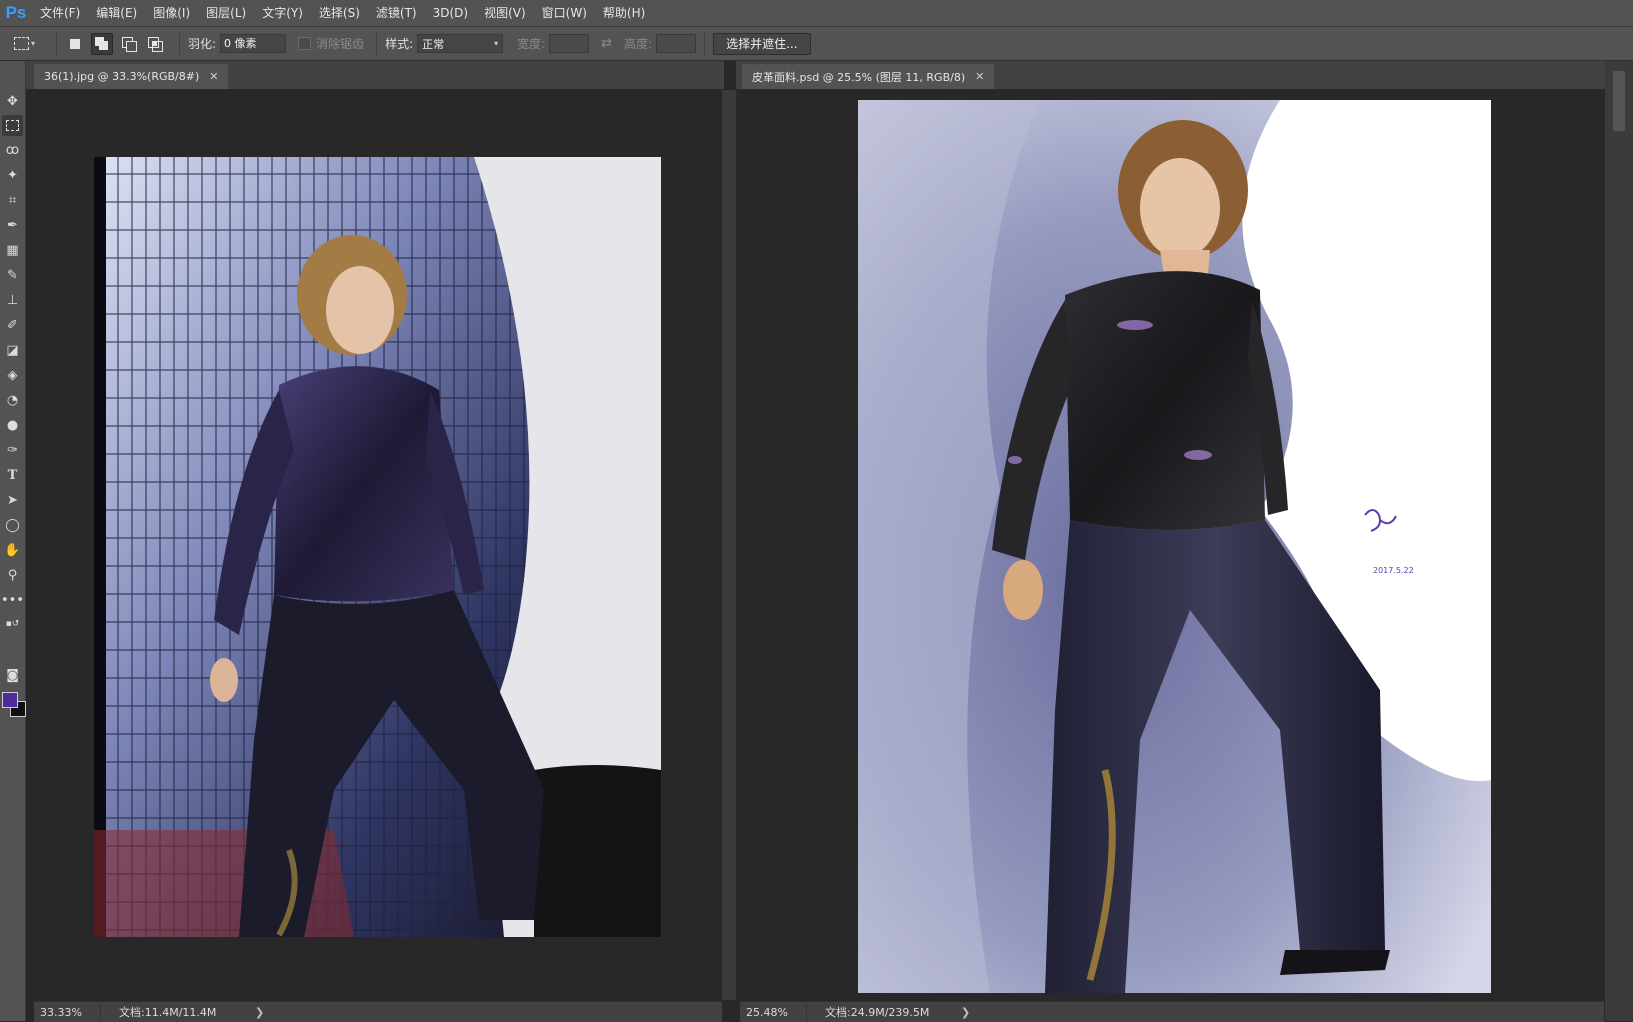  I want to click on style-value: 正常, so click(433, 44).